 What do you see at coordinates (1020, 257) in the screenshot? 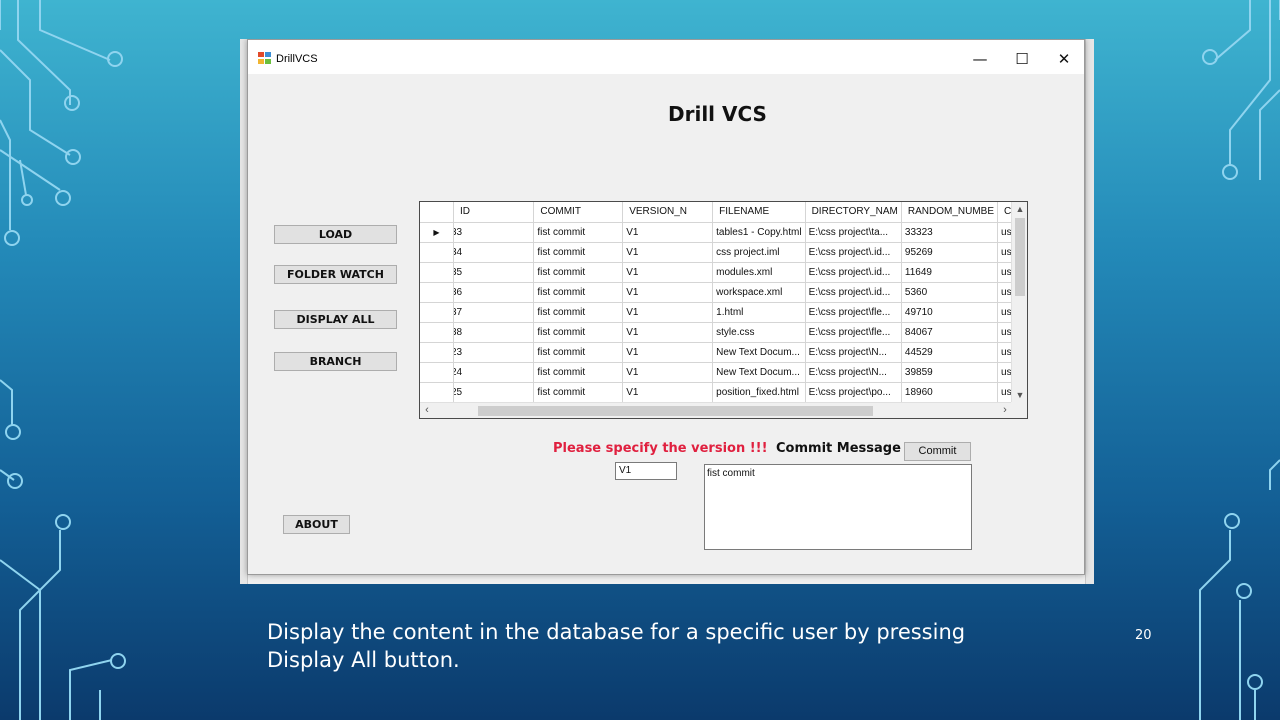
I see `vertical-scroll-thumb` at bounding box center [1020, 257].